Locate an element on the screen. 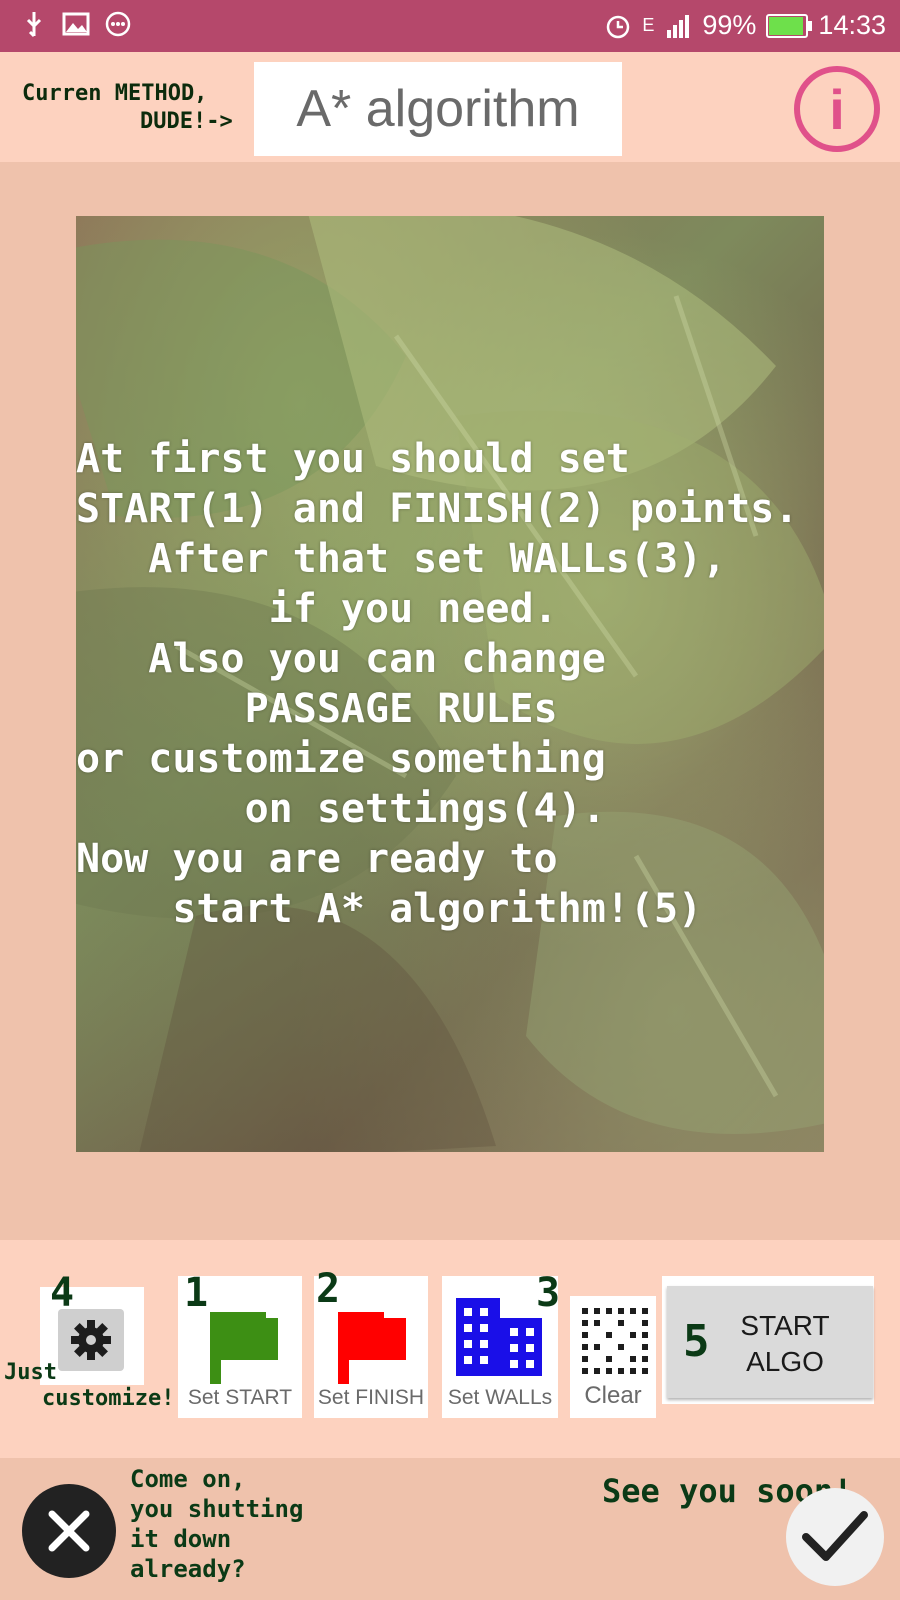 The image size is (900, 1600). settings-number: 4 is located at coordinates (62, 1293).